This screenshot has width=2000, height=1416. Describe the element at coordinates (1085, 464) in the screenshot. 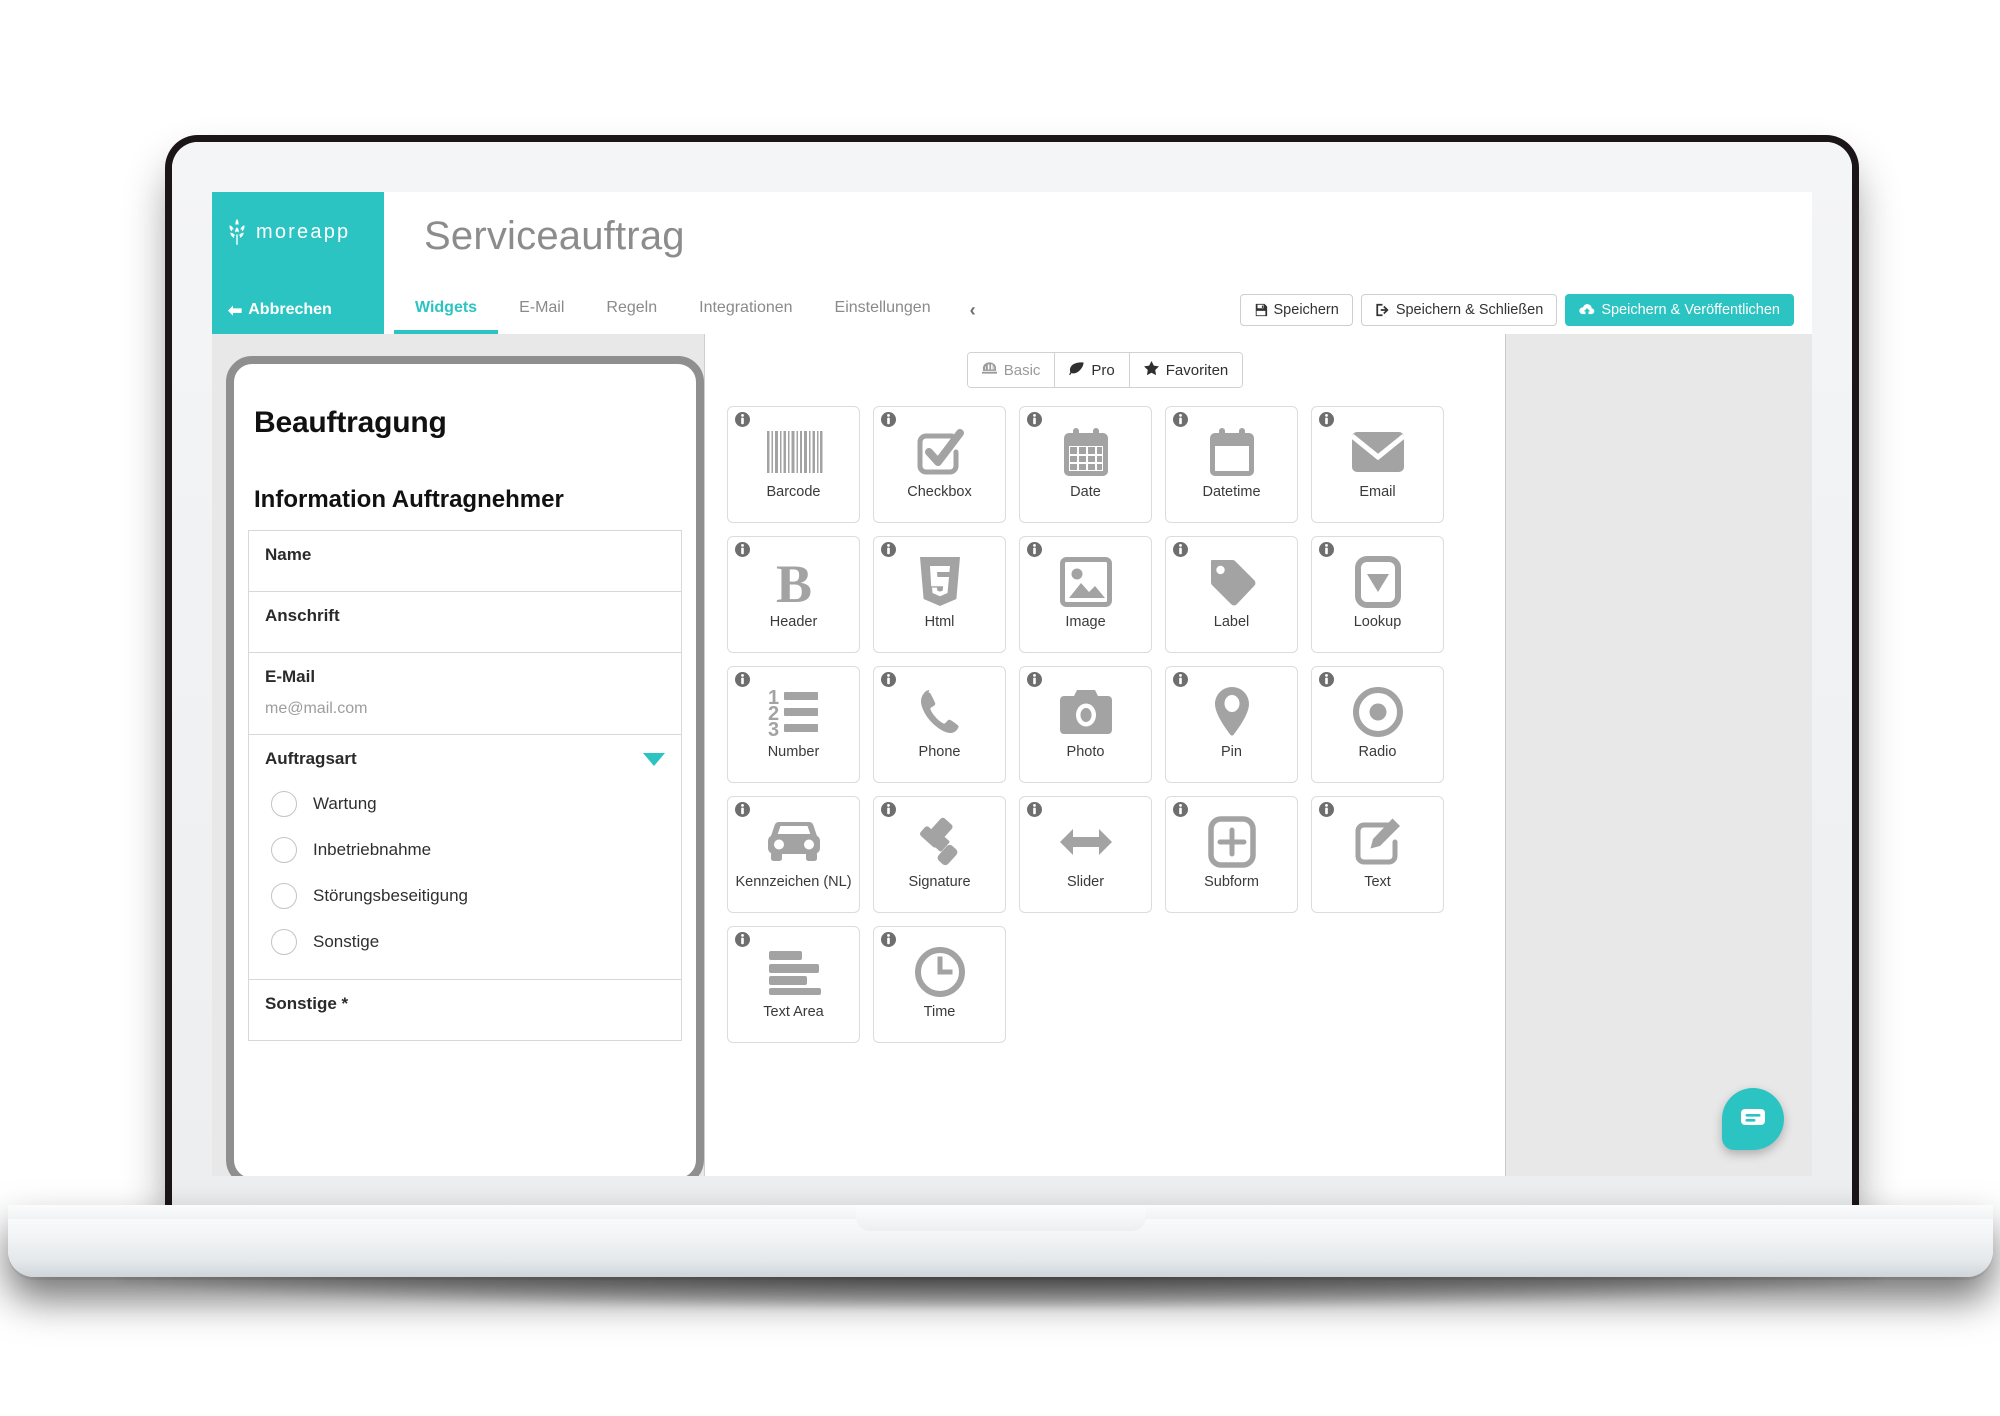

I see `widget-card-date: Date` at that location.